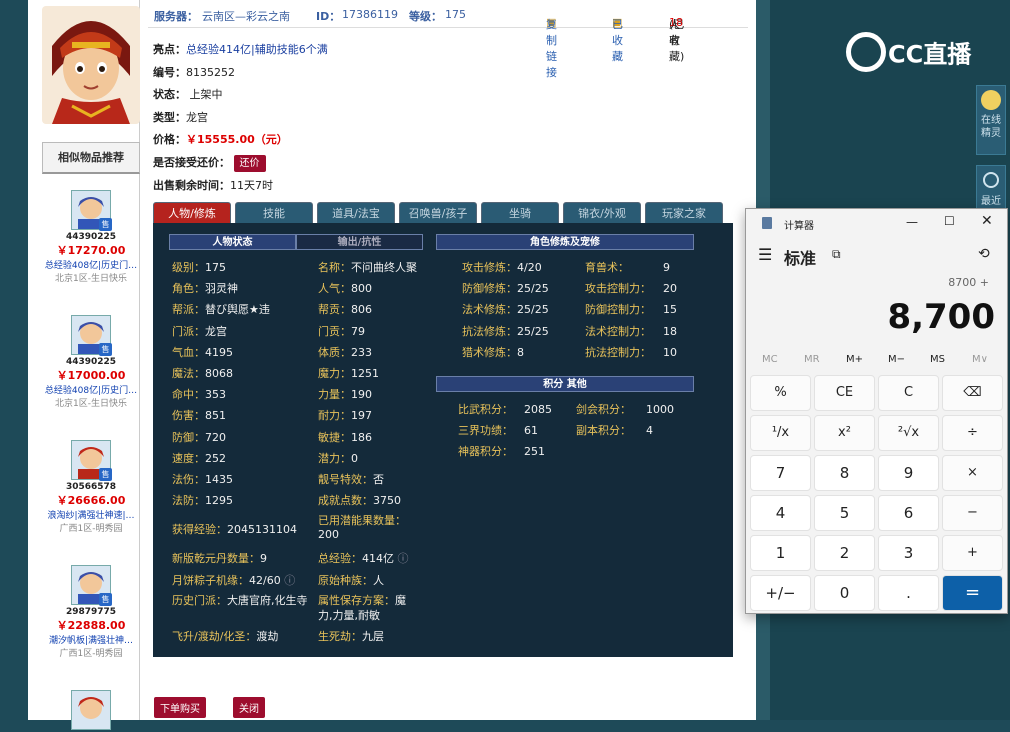 The image size is (1010, 732). I want to click on status-row: 状态： 上架中, so click(188, 94).